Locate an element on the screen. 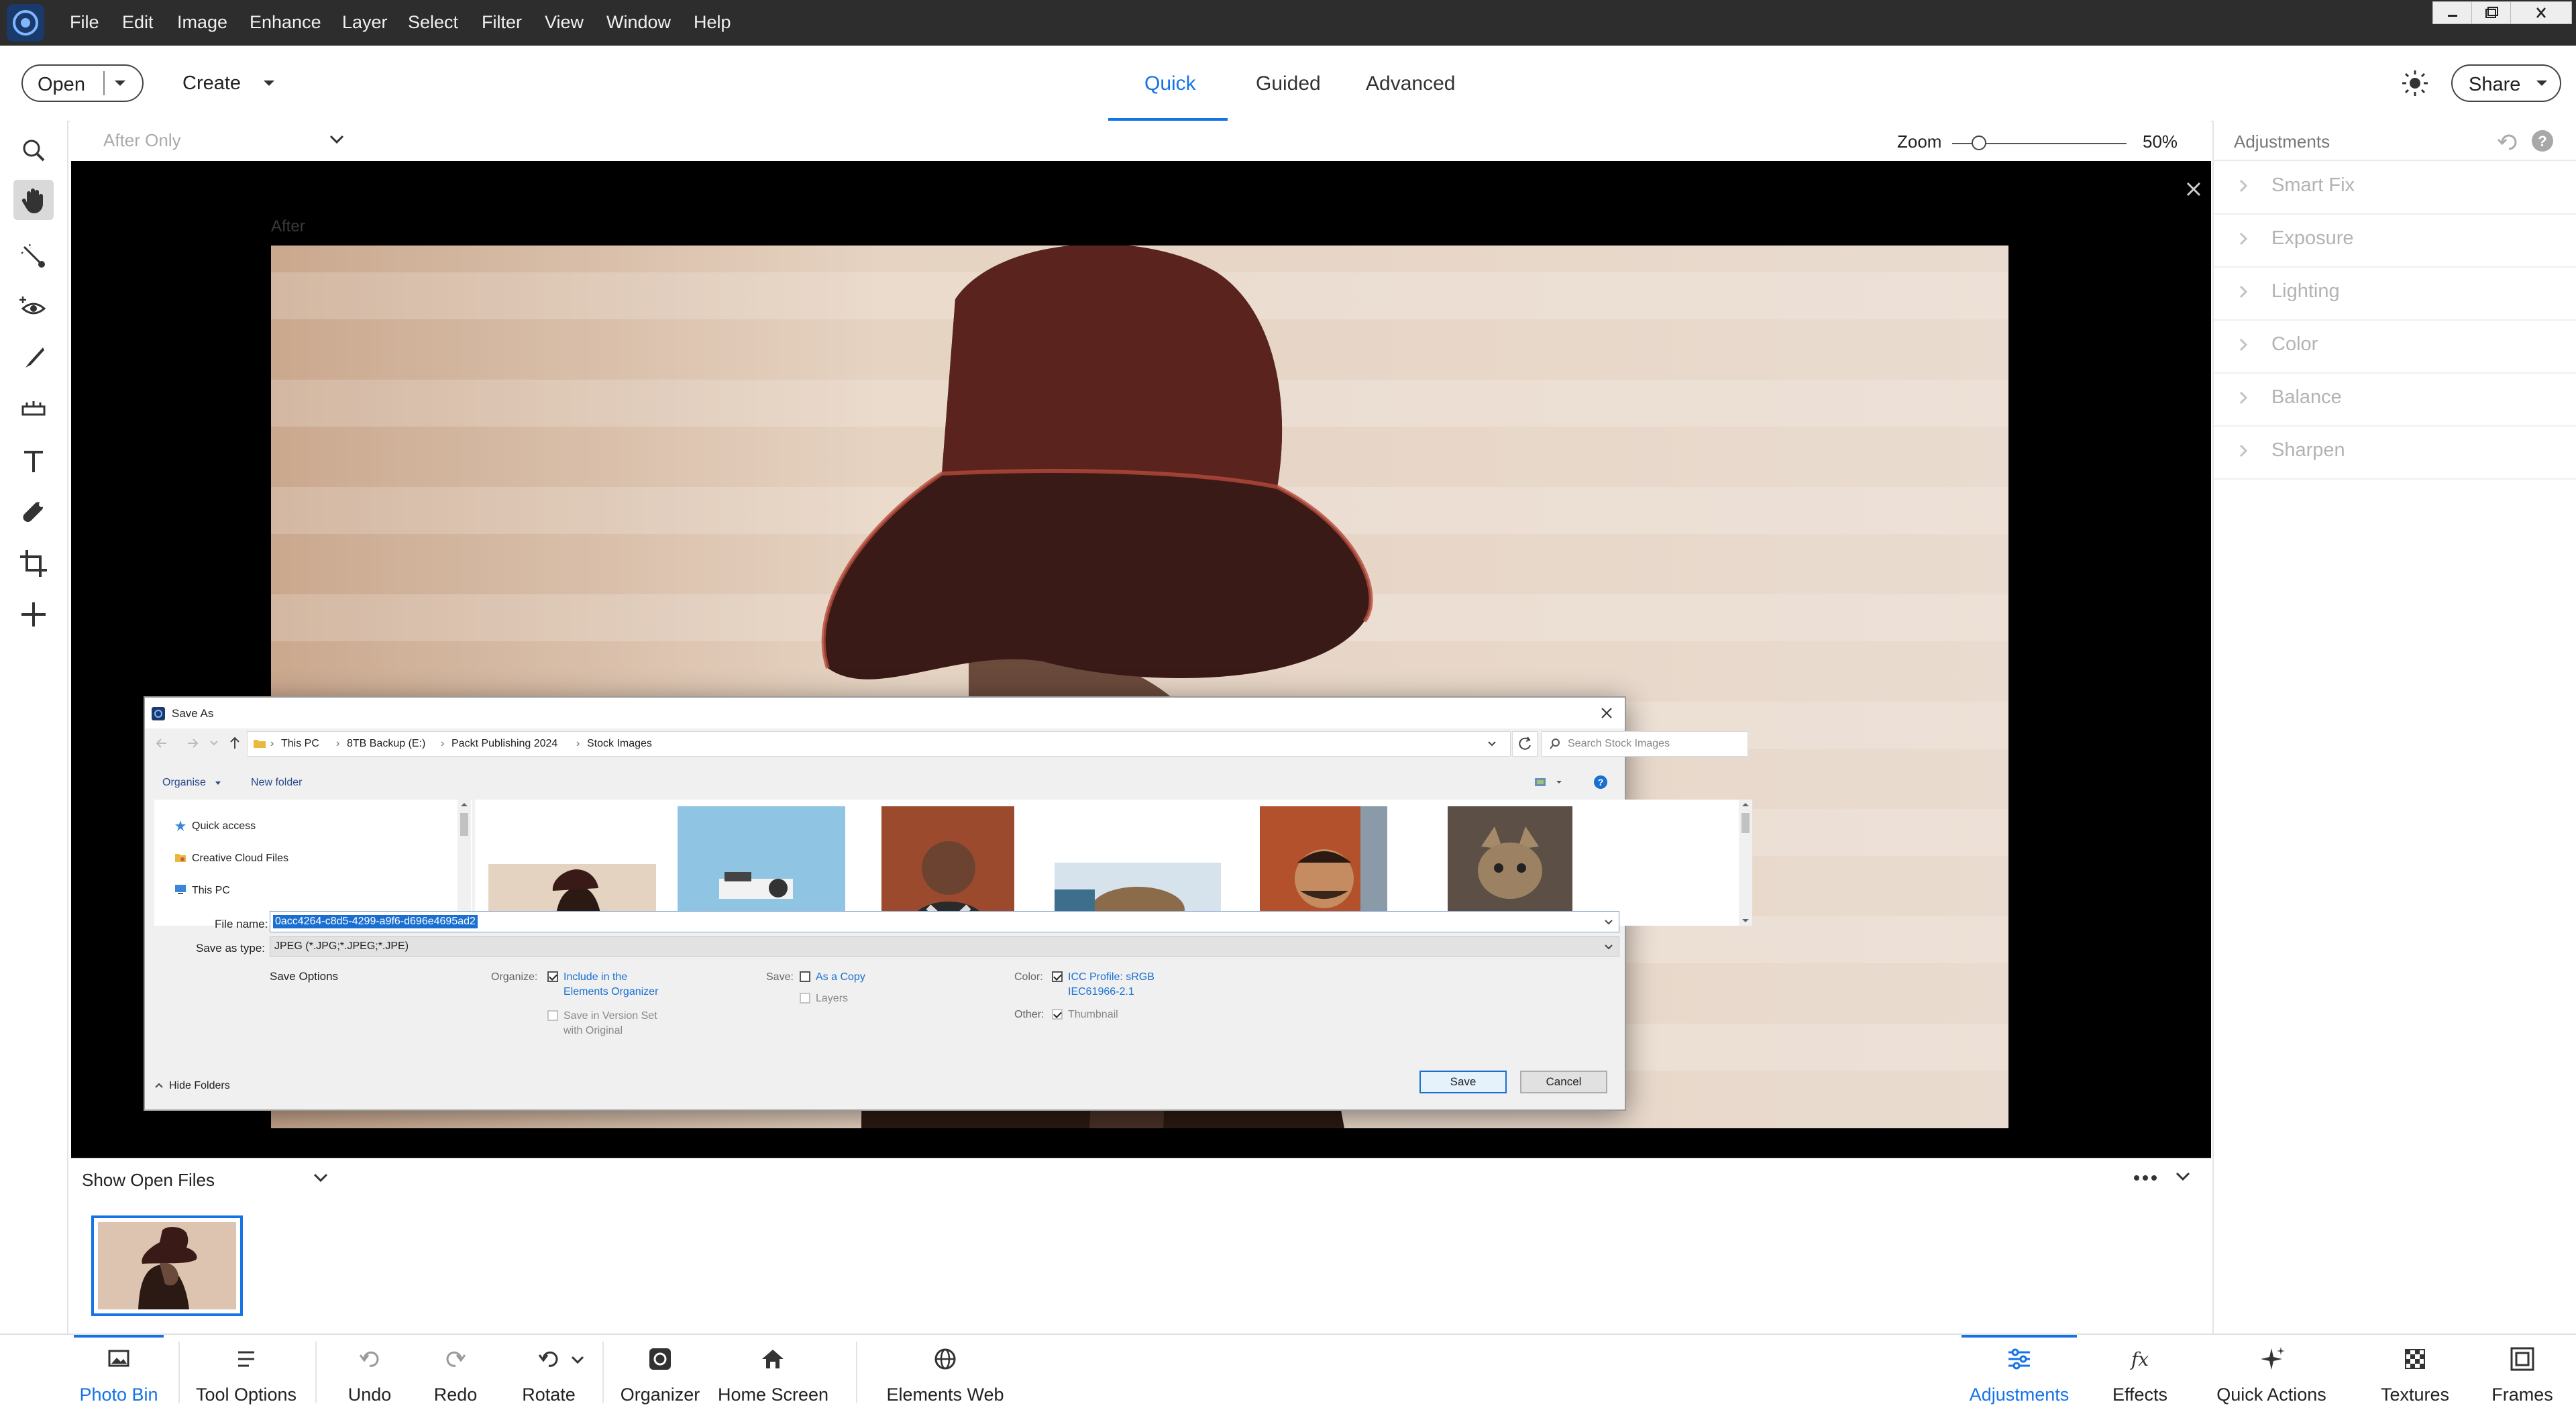  tool-options-button: Tool Options is located at coordinates (246, 1372).